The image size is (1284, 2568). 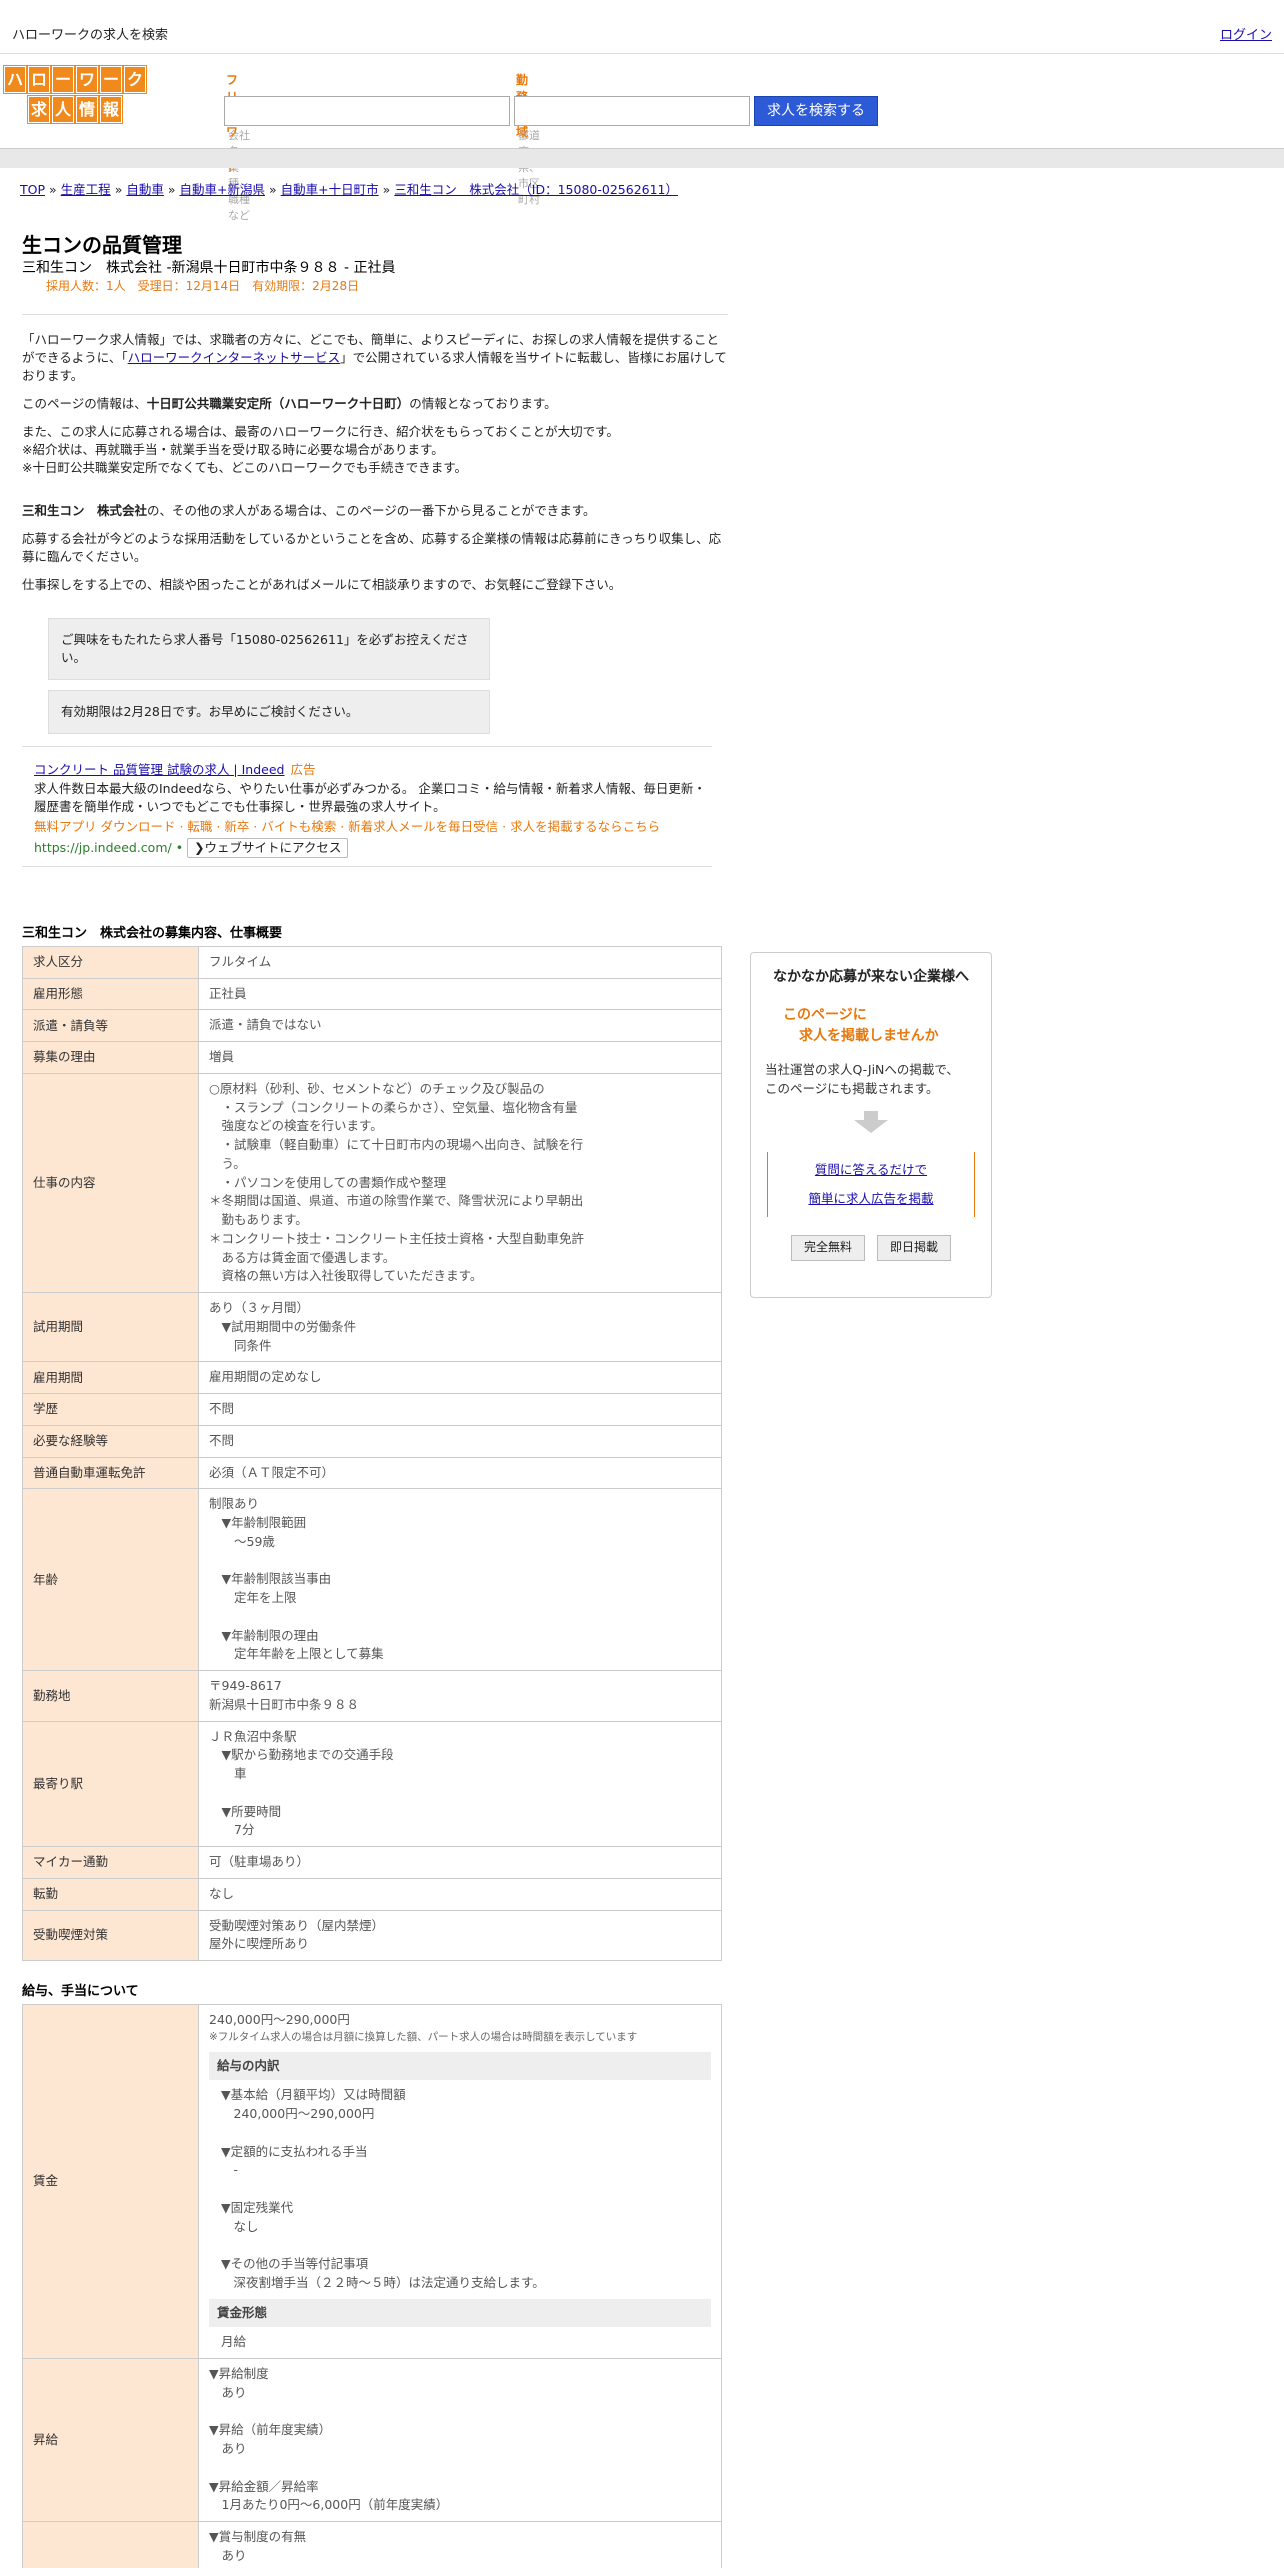 I want to click on divider, so click(x=375, y=314).